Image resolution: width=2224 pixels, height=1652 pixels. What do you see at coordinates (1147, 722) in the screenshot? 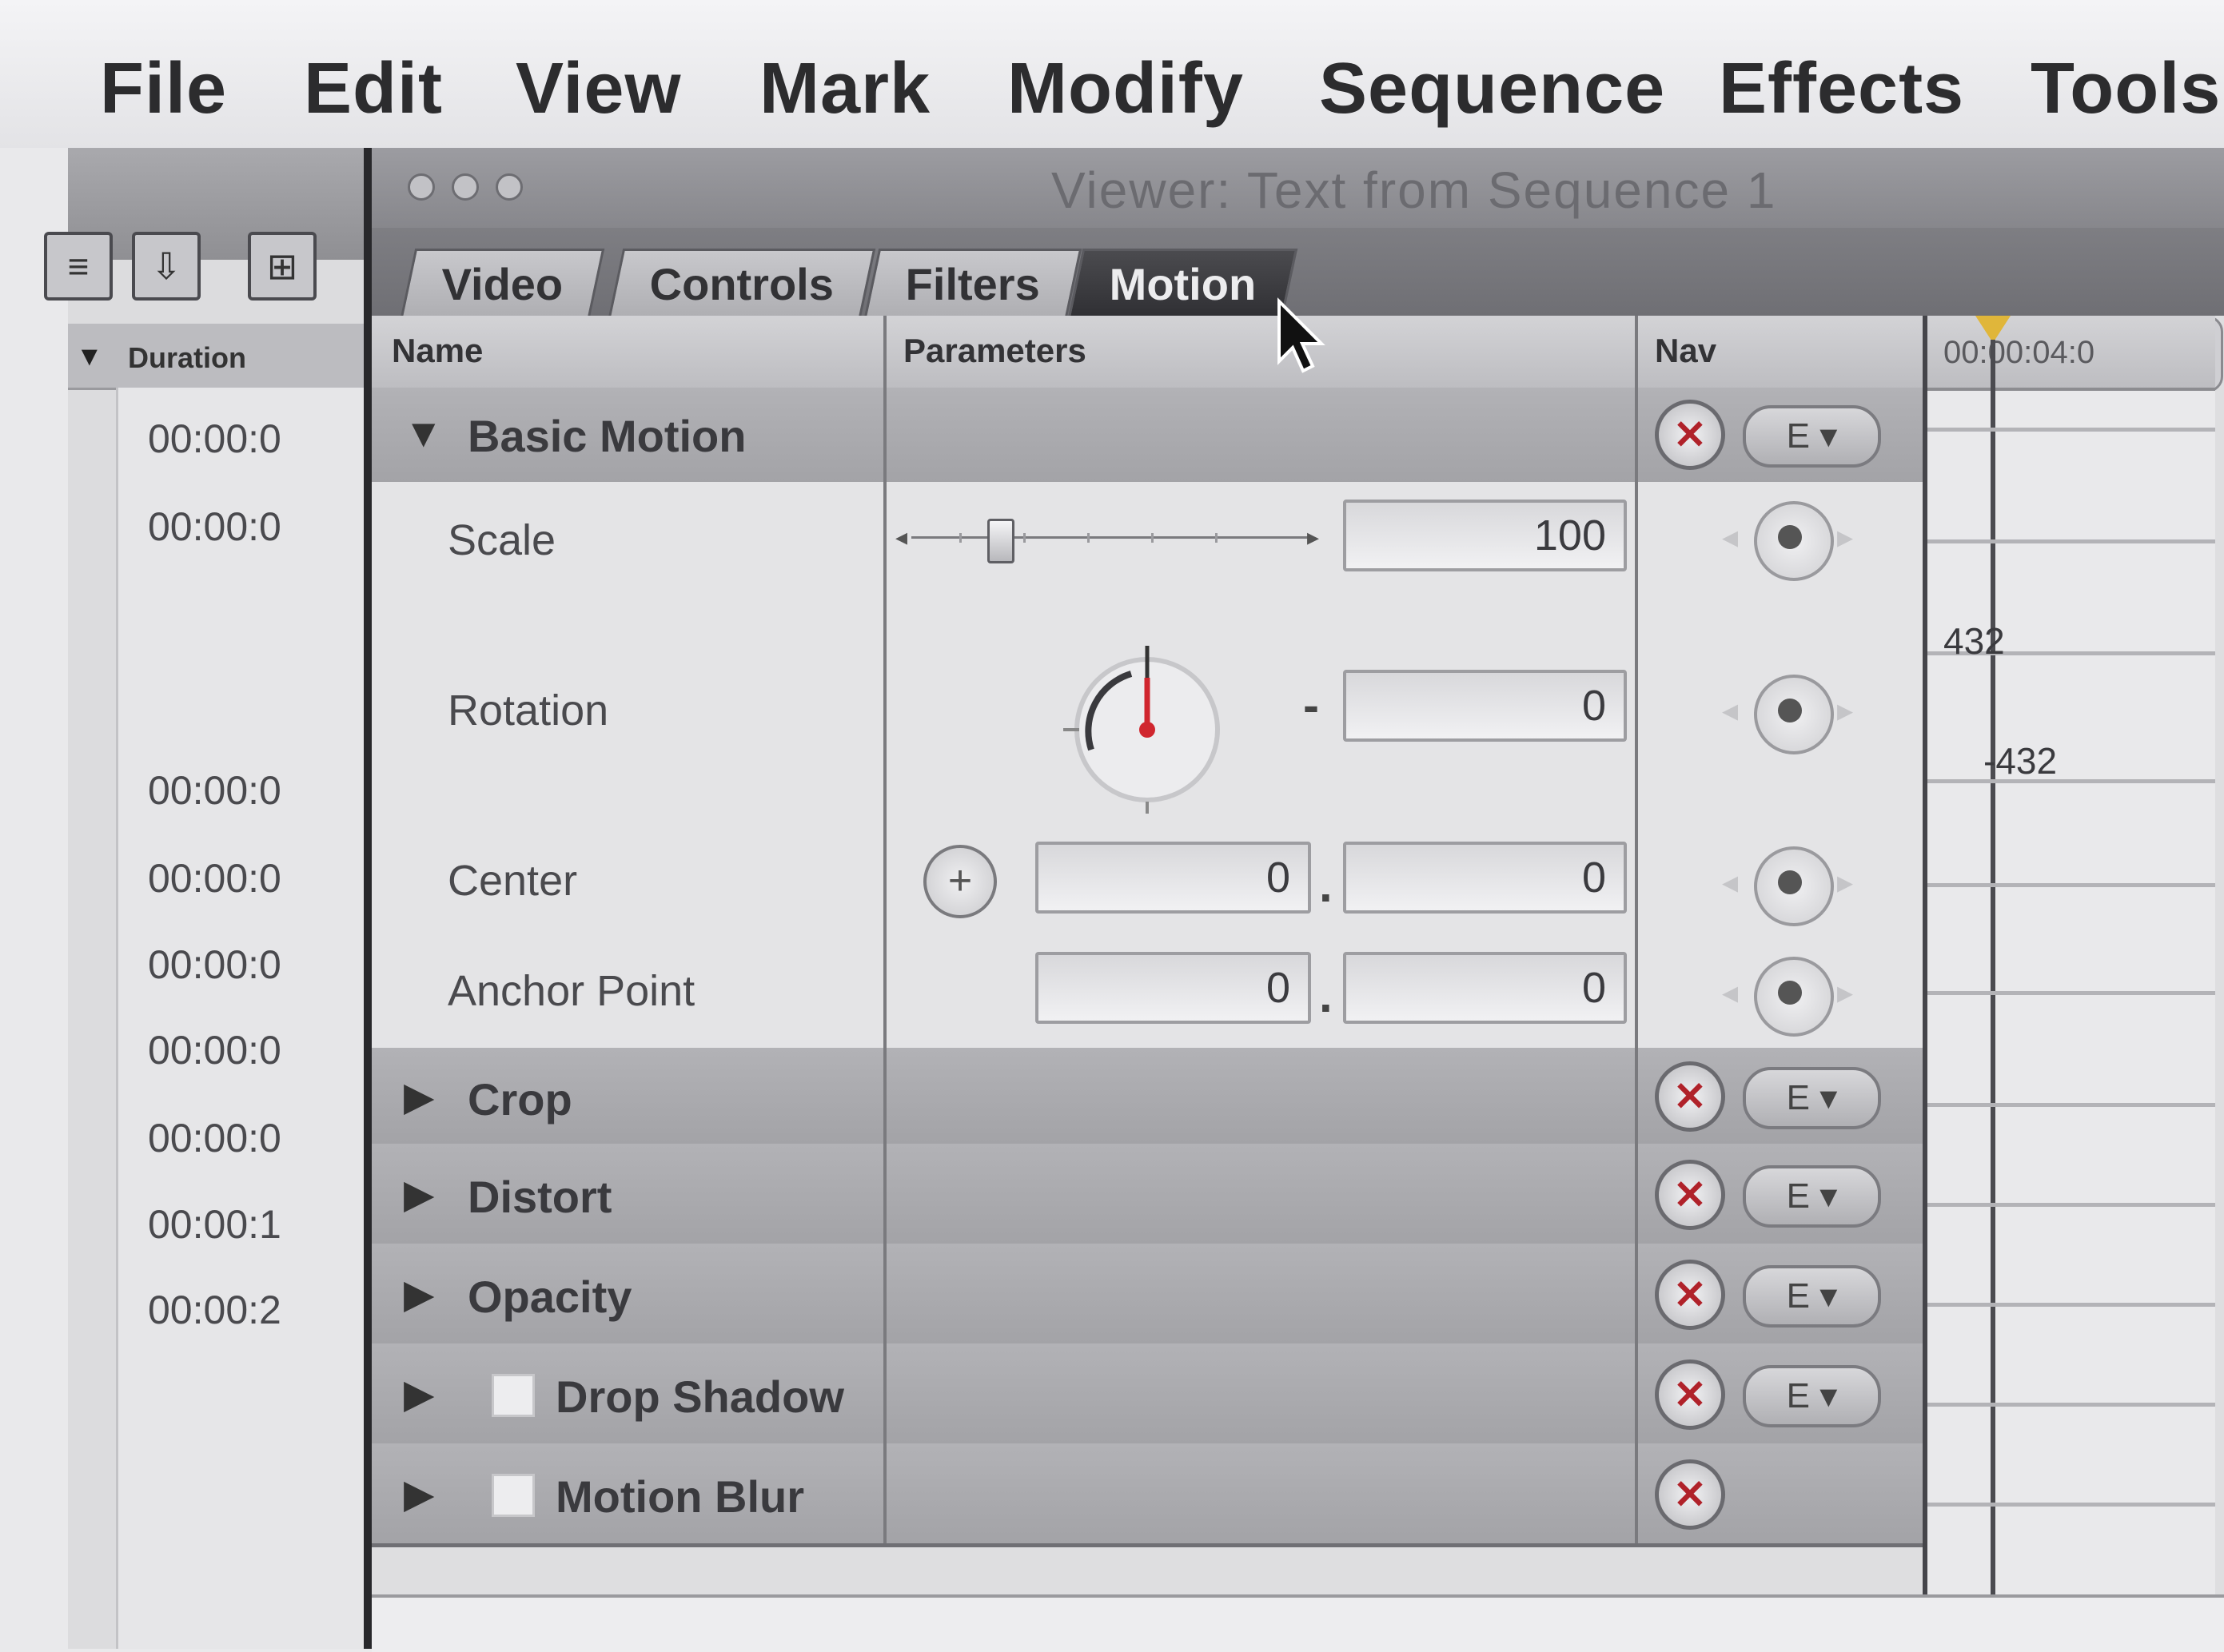
I see `rotation-dial` at bounding box center [1147, 722].